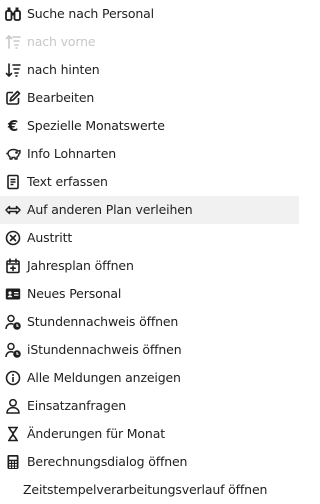  Describe the element at coordinates (149, 266) in the screenshot. I see `menu-item-open-annual-plan: Jahresplan öffnen` at that location.